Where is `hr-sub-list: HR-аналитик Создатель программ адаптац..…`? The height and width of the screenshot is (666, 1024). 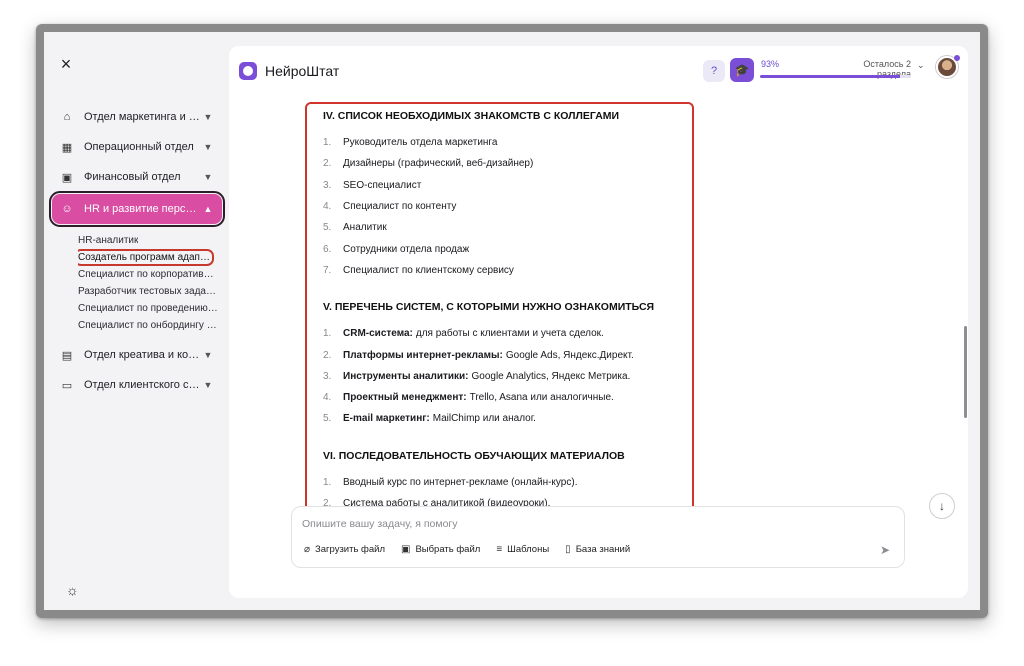
hr-sub-list: HR-аналитик Создатель программ адаптац..… is located at coordinates (137, 283).